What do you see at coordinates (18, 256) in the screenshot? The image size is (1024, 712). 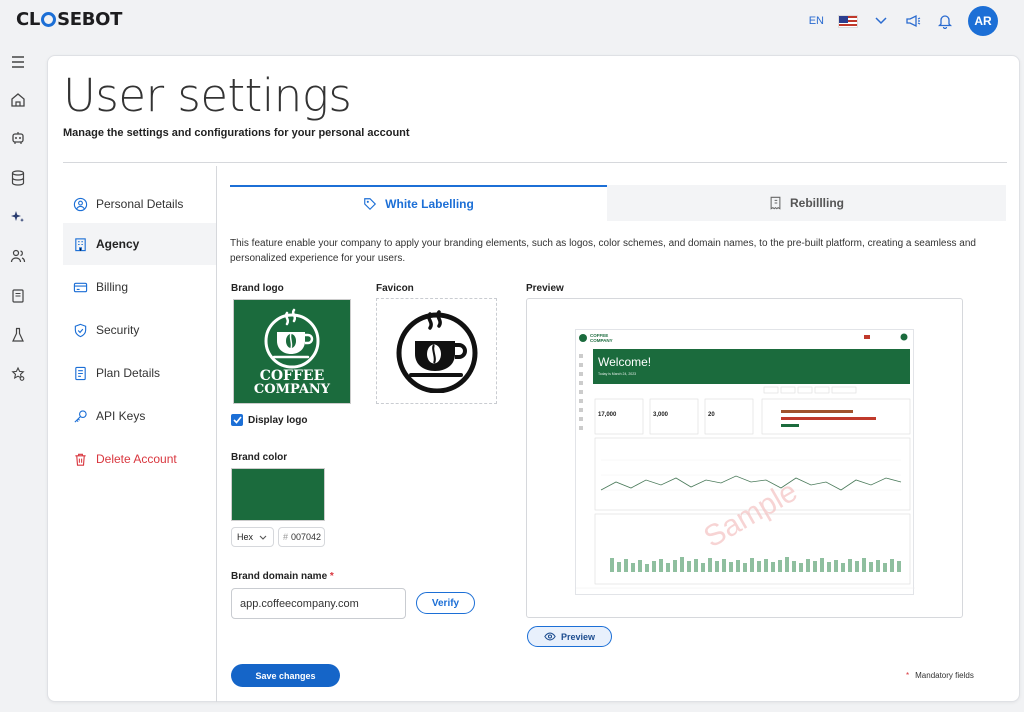 I see `users-icon` at bounding box center [18, 256].